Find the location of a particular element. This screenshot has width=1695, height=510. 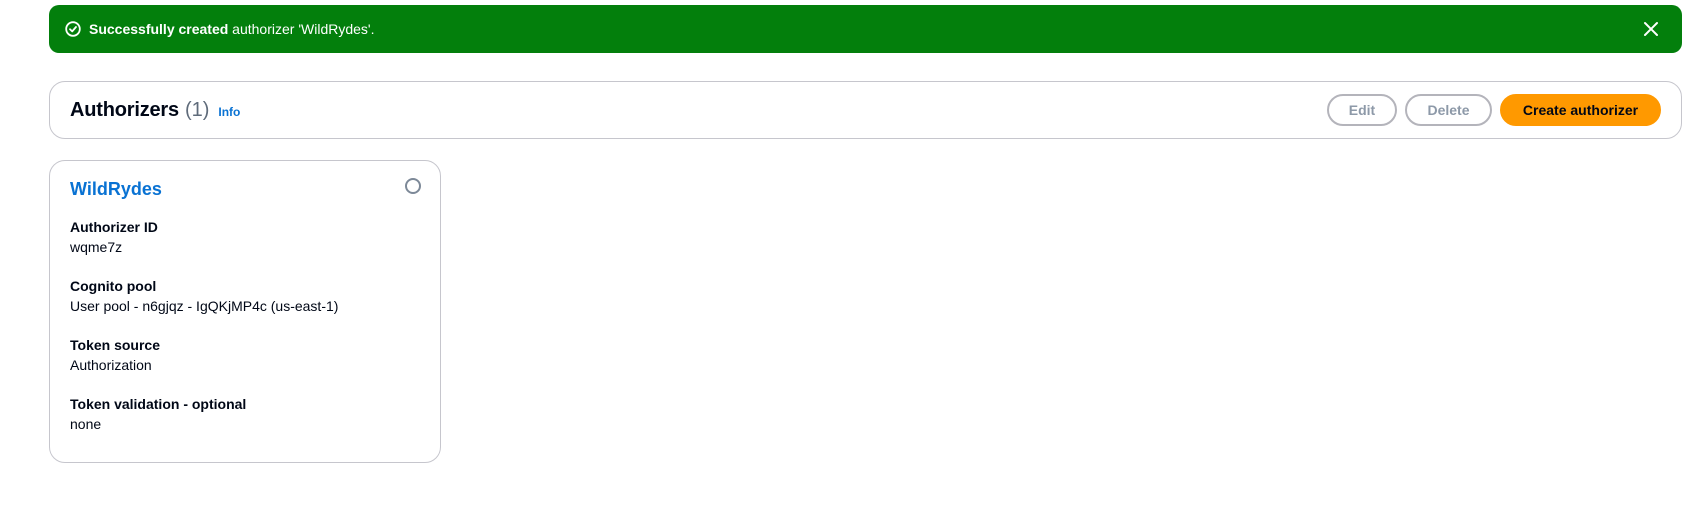

dismiss-flash-button is located at coordinates (1651, 29).